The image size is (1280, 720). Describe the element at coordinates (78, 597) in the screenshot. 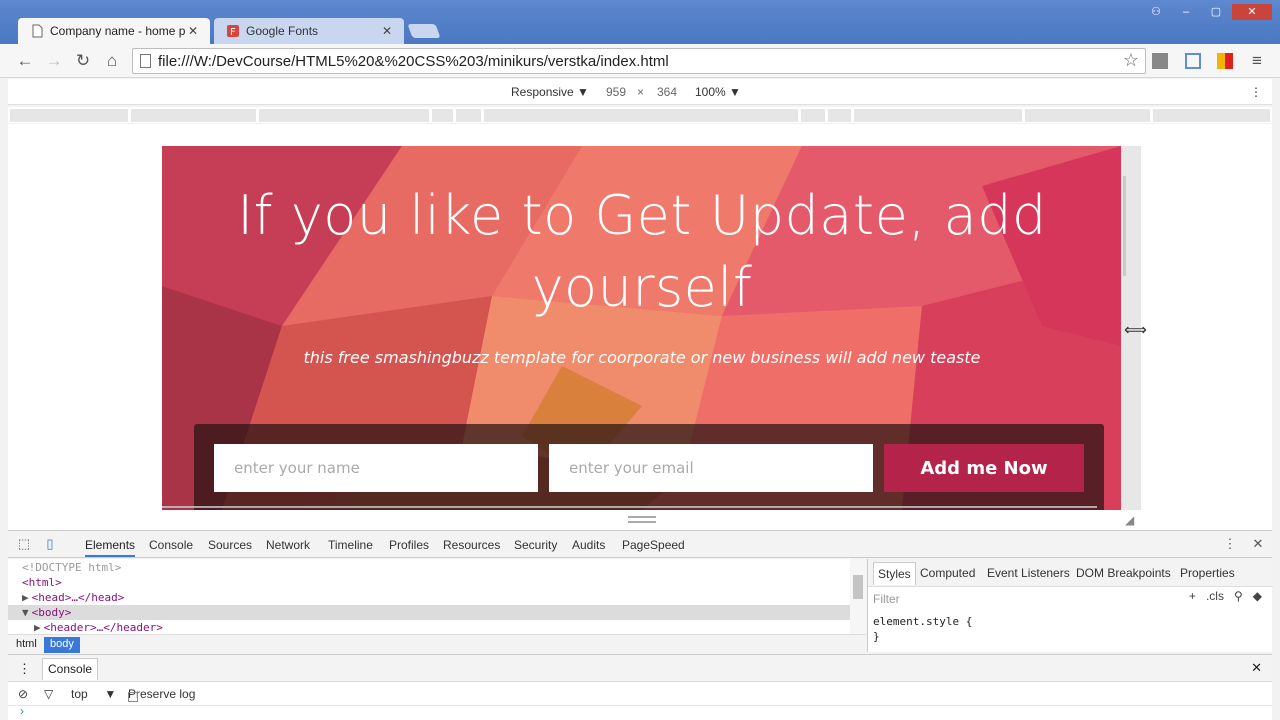

I see `dom-node-text: <head>…</head>` at that location.